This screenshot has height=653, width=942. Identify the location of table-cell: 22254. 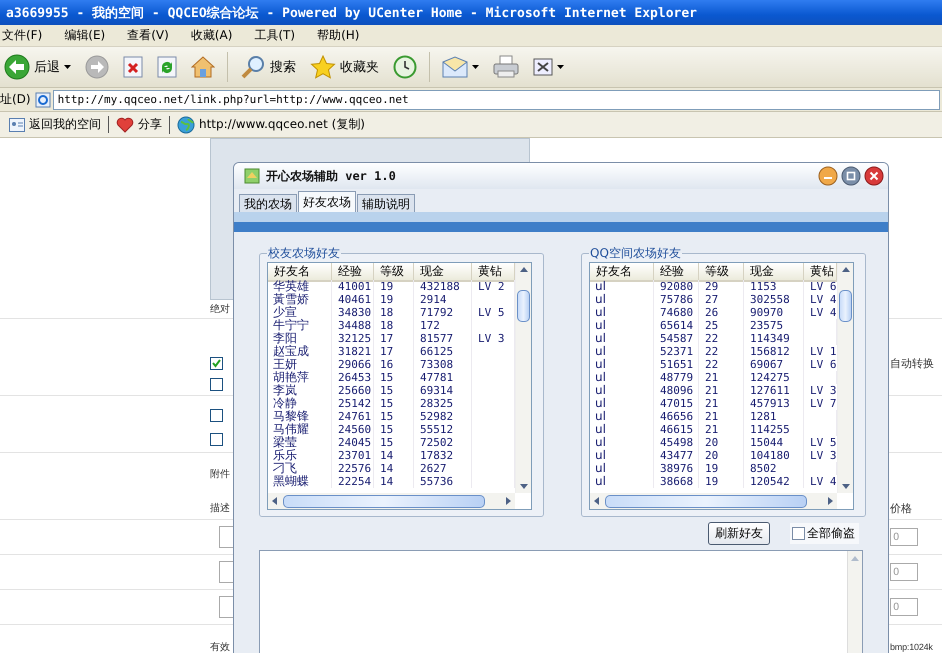
(353, 481).